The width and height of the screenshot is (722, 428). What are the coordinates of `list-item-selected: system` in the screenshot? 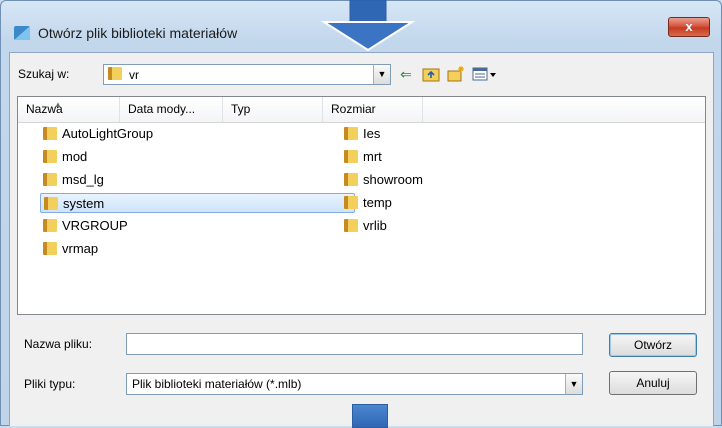 It's located at (197, 203).